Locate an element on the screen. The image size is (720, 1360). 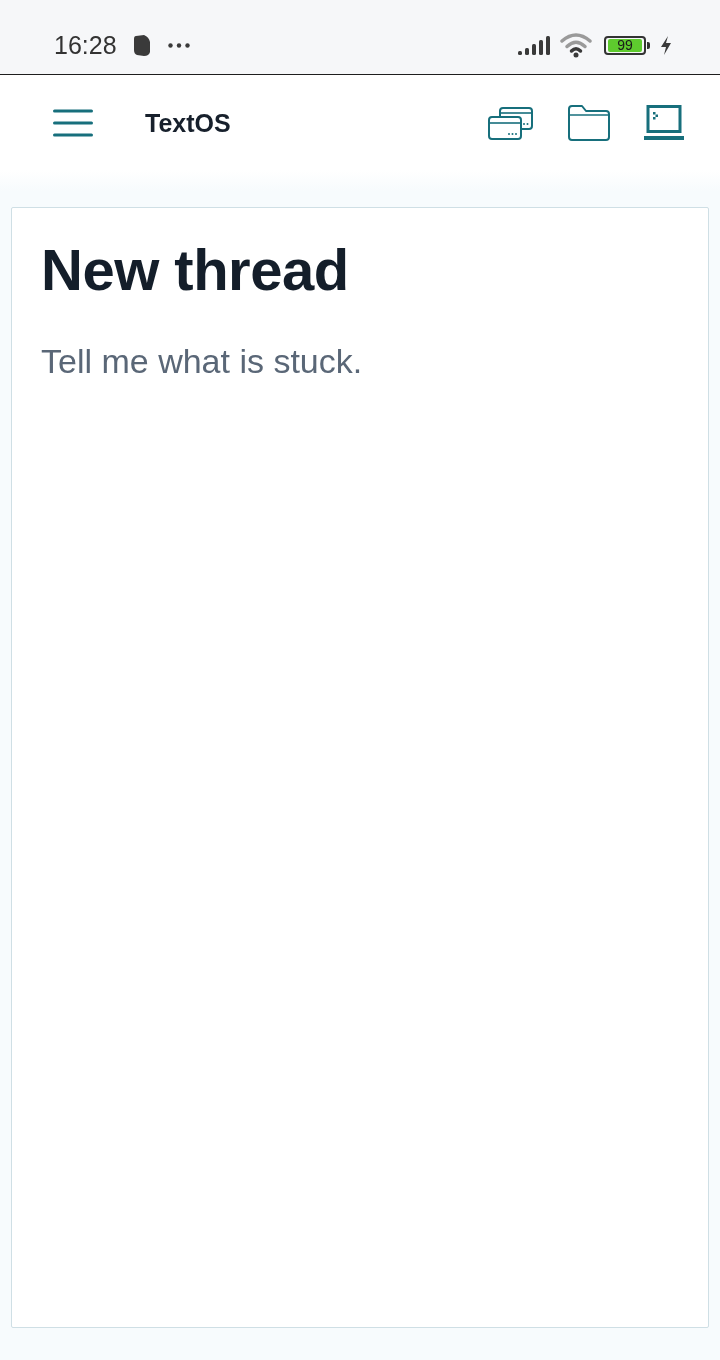
menu-icon is located at coordinates (73, 123).